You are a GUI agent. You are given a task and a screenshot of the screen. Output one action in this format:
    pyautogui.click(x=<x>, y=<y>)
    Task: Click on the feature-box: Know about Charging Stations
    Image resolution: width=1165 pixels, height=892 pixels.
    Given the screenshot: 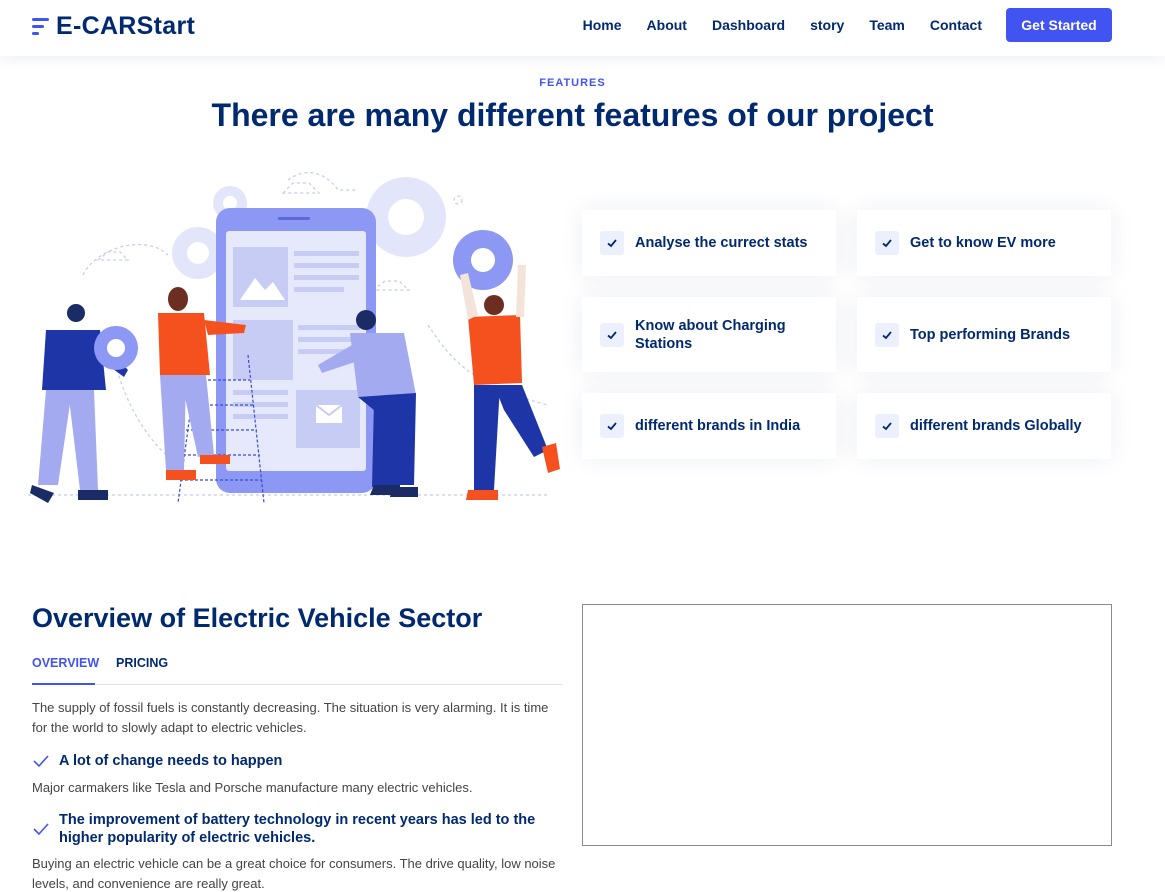 What is the action you would take?
    pyautogui.click(x=709, y=334)
    